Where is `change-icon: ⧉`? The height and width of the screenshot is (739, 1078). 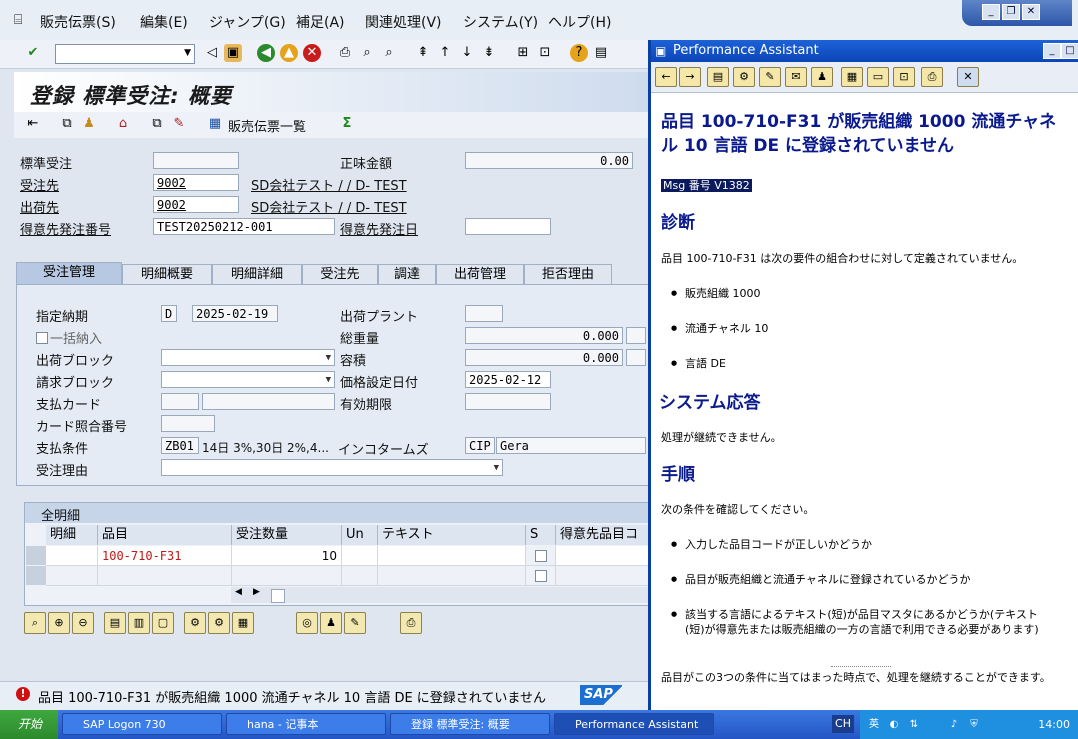 change-icon: ⧉ is located at coordinates (157, 124).